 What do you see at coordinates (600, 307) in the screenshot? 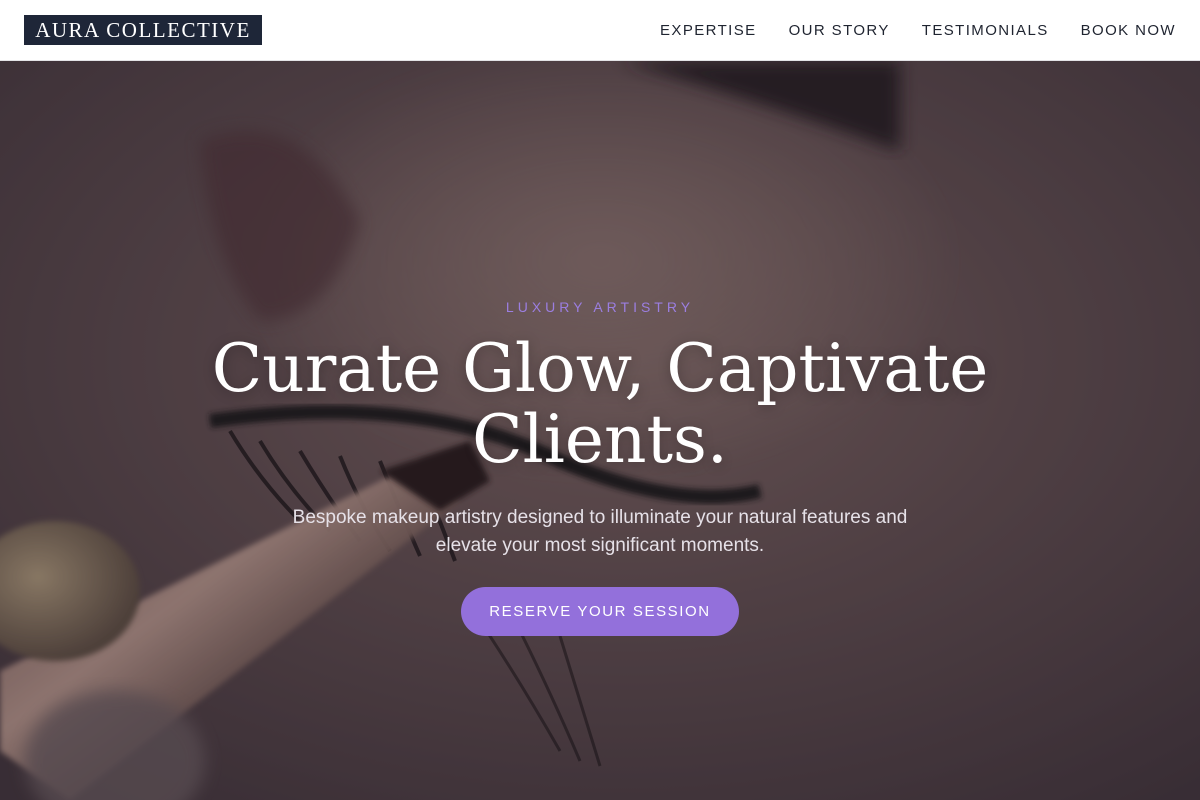
I see `hero-eyebrow: LUXURY ARTISTRY` at bounding box center [600, 307].